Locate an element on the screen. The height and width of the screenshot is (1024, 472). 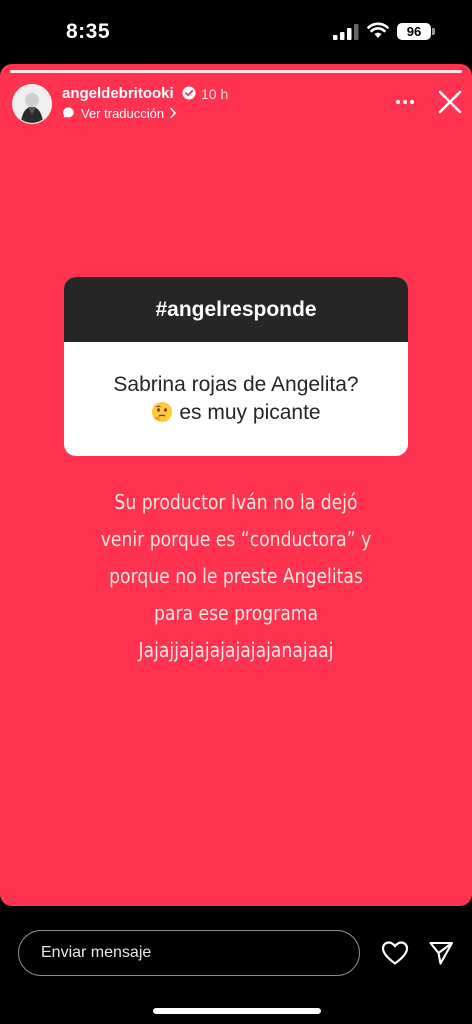
home-indicator is located at coordinates (237, 1011).